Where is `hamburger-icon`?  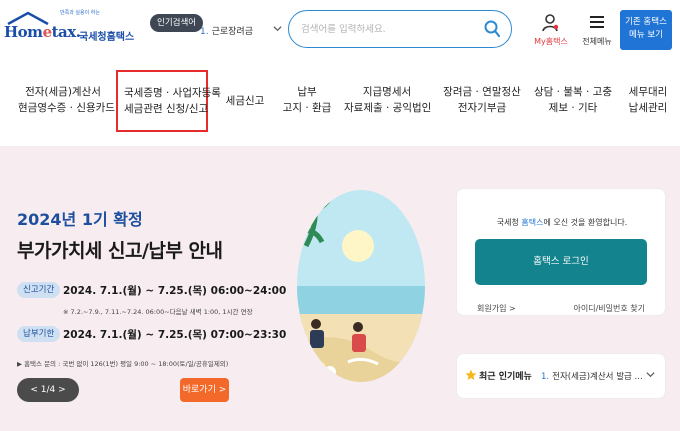
hamburger-icon is located at coordinates (597, 22).